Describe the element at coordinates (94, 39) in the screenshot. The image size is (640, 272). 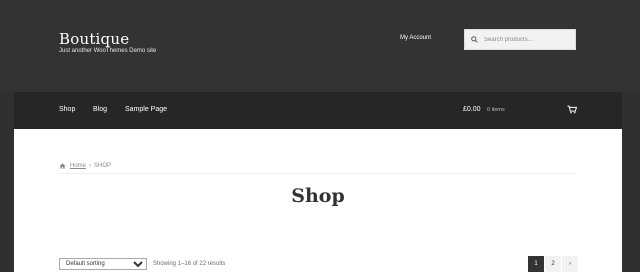
I see `site-title: Boutique` at that location.